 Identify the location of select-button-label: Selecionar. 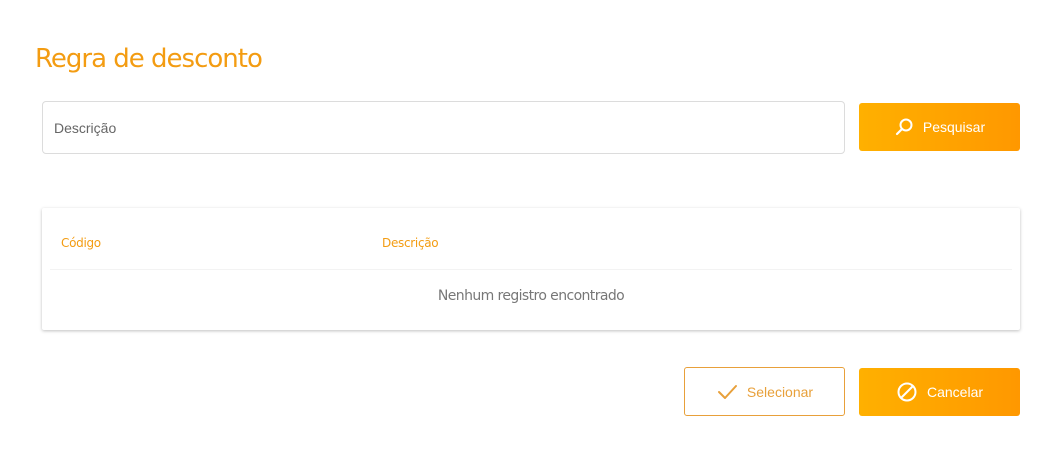
(780, 391).